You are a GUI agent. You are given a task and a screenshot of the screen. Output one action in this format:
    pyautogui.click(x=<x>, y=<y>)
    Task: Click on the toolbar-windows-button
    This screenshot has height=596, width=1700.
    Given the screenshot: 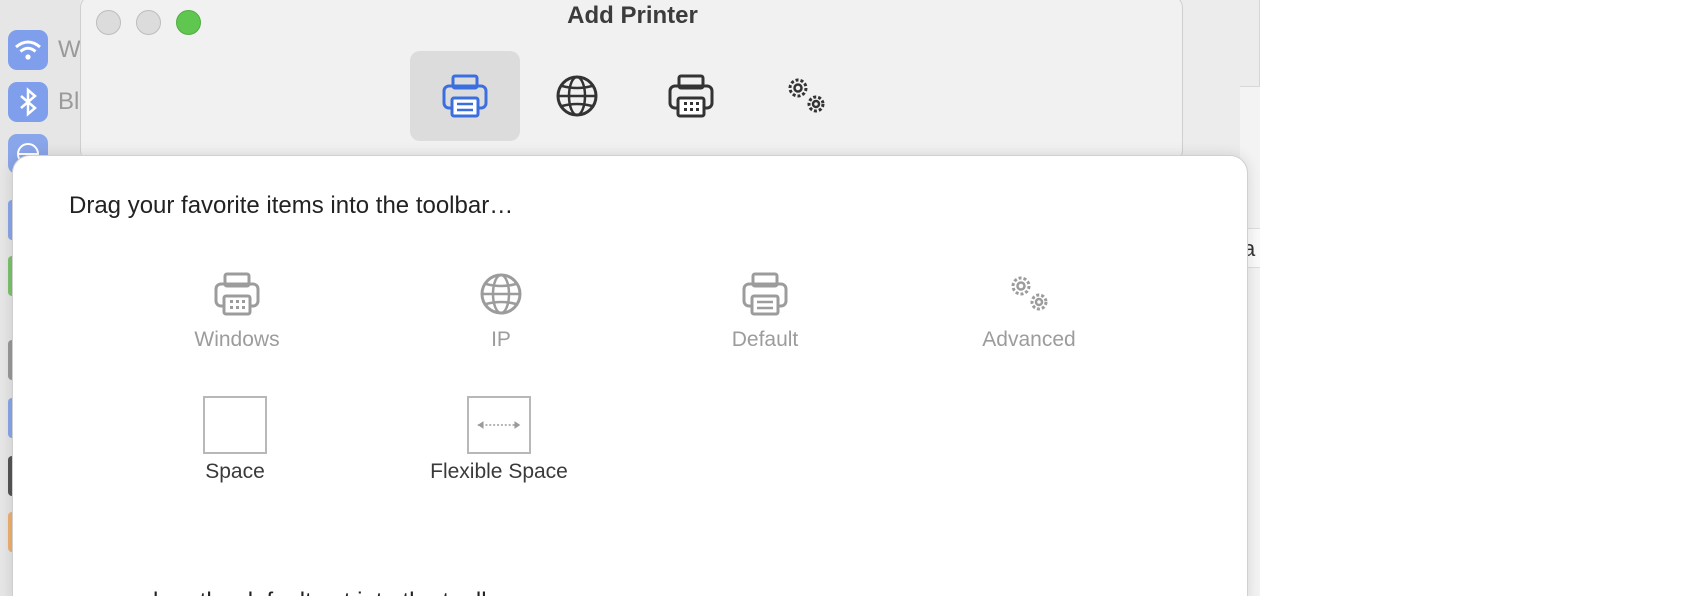 What is the action you would take?
    pyautogui.click(x=691, y=96)
    